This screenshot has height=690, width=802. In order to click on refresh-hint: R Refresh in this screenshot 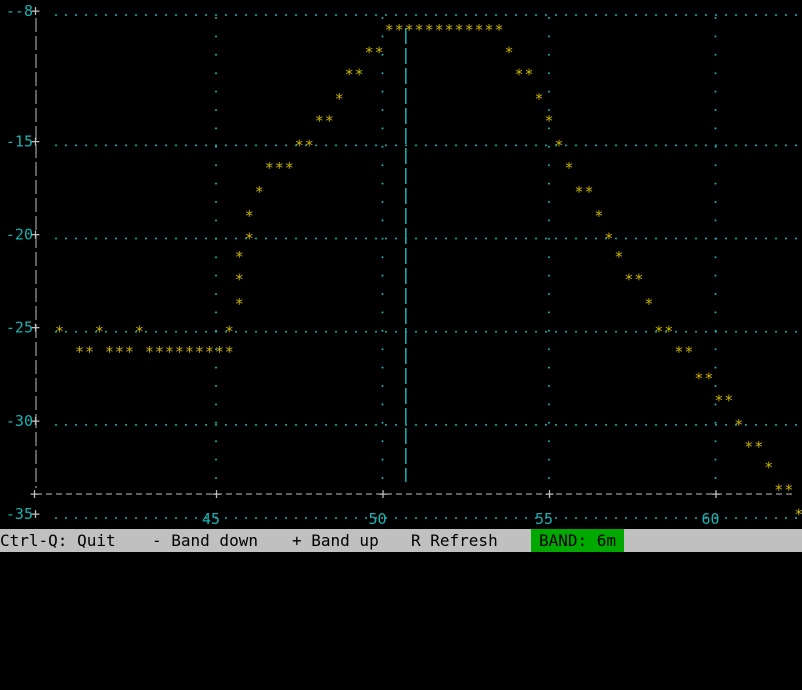, I will do `click(454, 540)`.